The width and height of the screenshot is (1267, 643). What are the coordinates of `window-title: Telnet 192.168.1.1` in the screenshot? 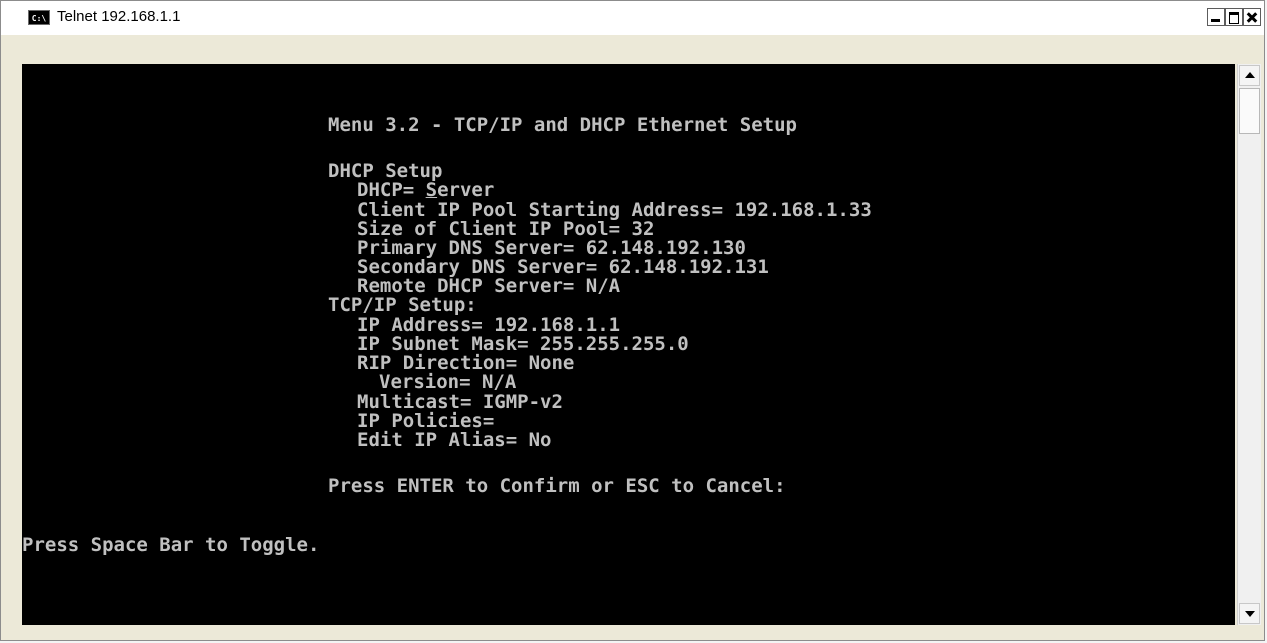 It's located at (119, 16).